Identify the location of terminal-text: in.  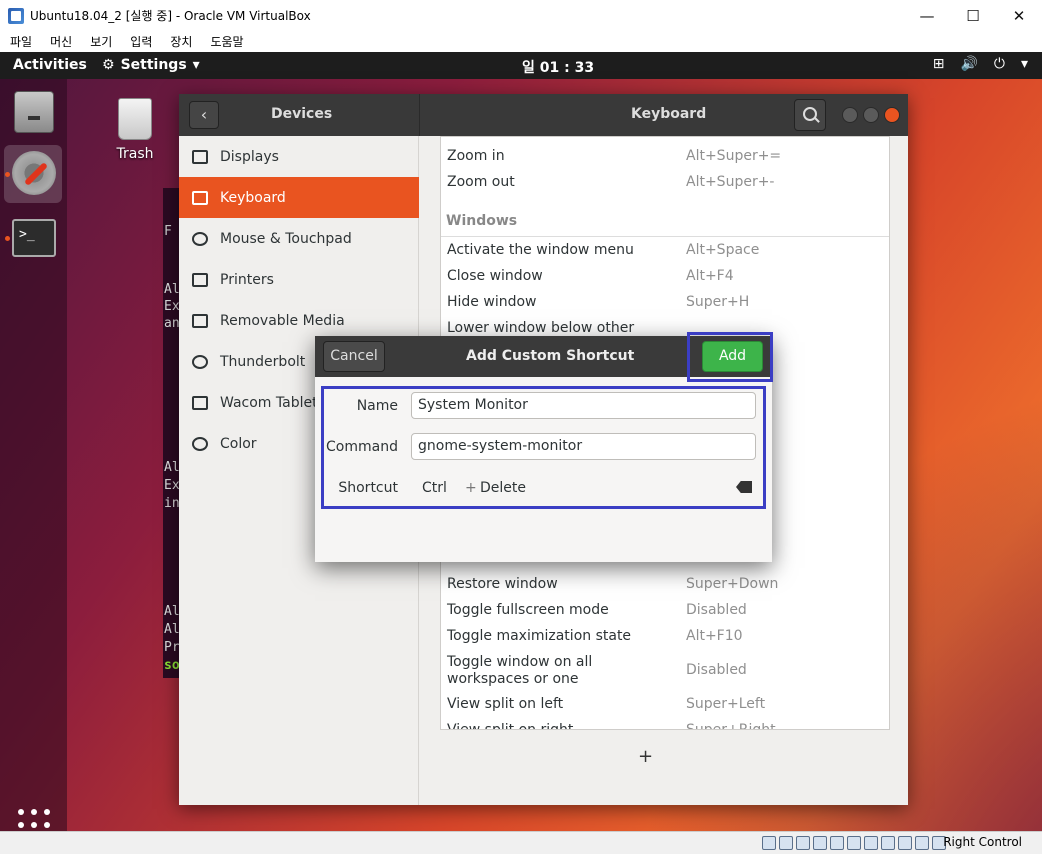
(172, 503).